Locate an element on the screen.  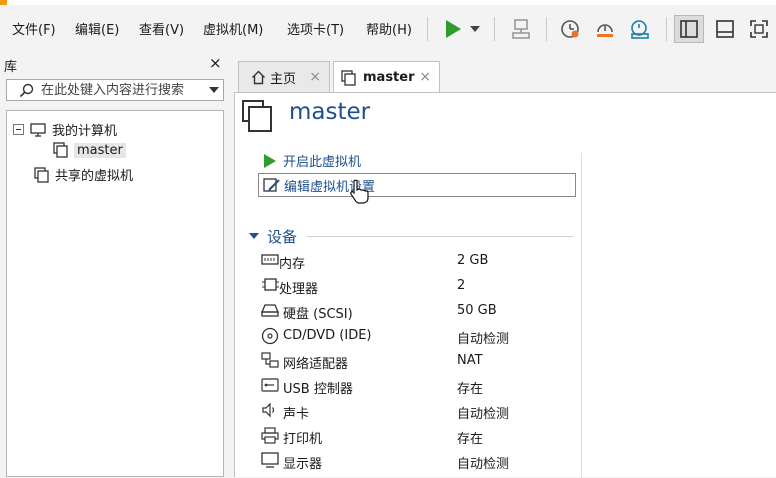
power-on-button is located at coordinates (453, 29).